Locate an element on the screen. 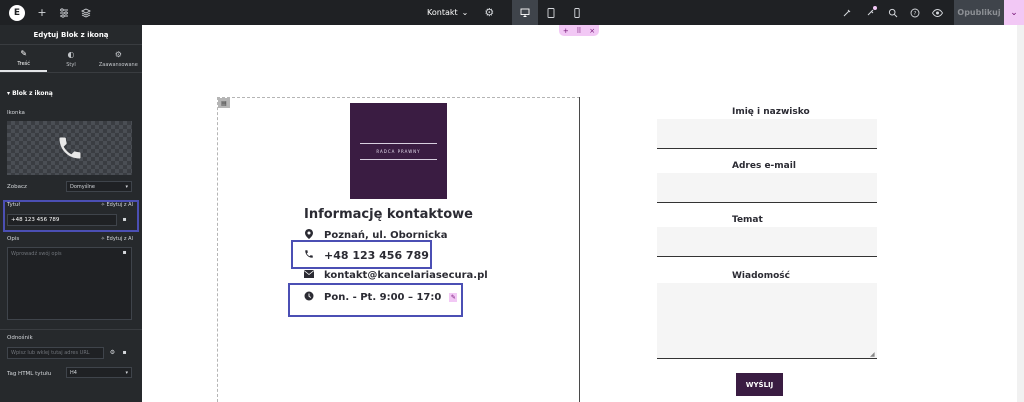  tab-style: ◐ Styl is located at coordinates (70, 58).